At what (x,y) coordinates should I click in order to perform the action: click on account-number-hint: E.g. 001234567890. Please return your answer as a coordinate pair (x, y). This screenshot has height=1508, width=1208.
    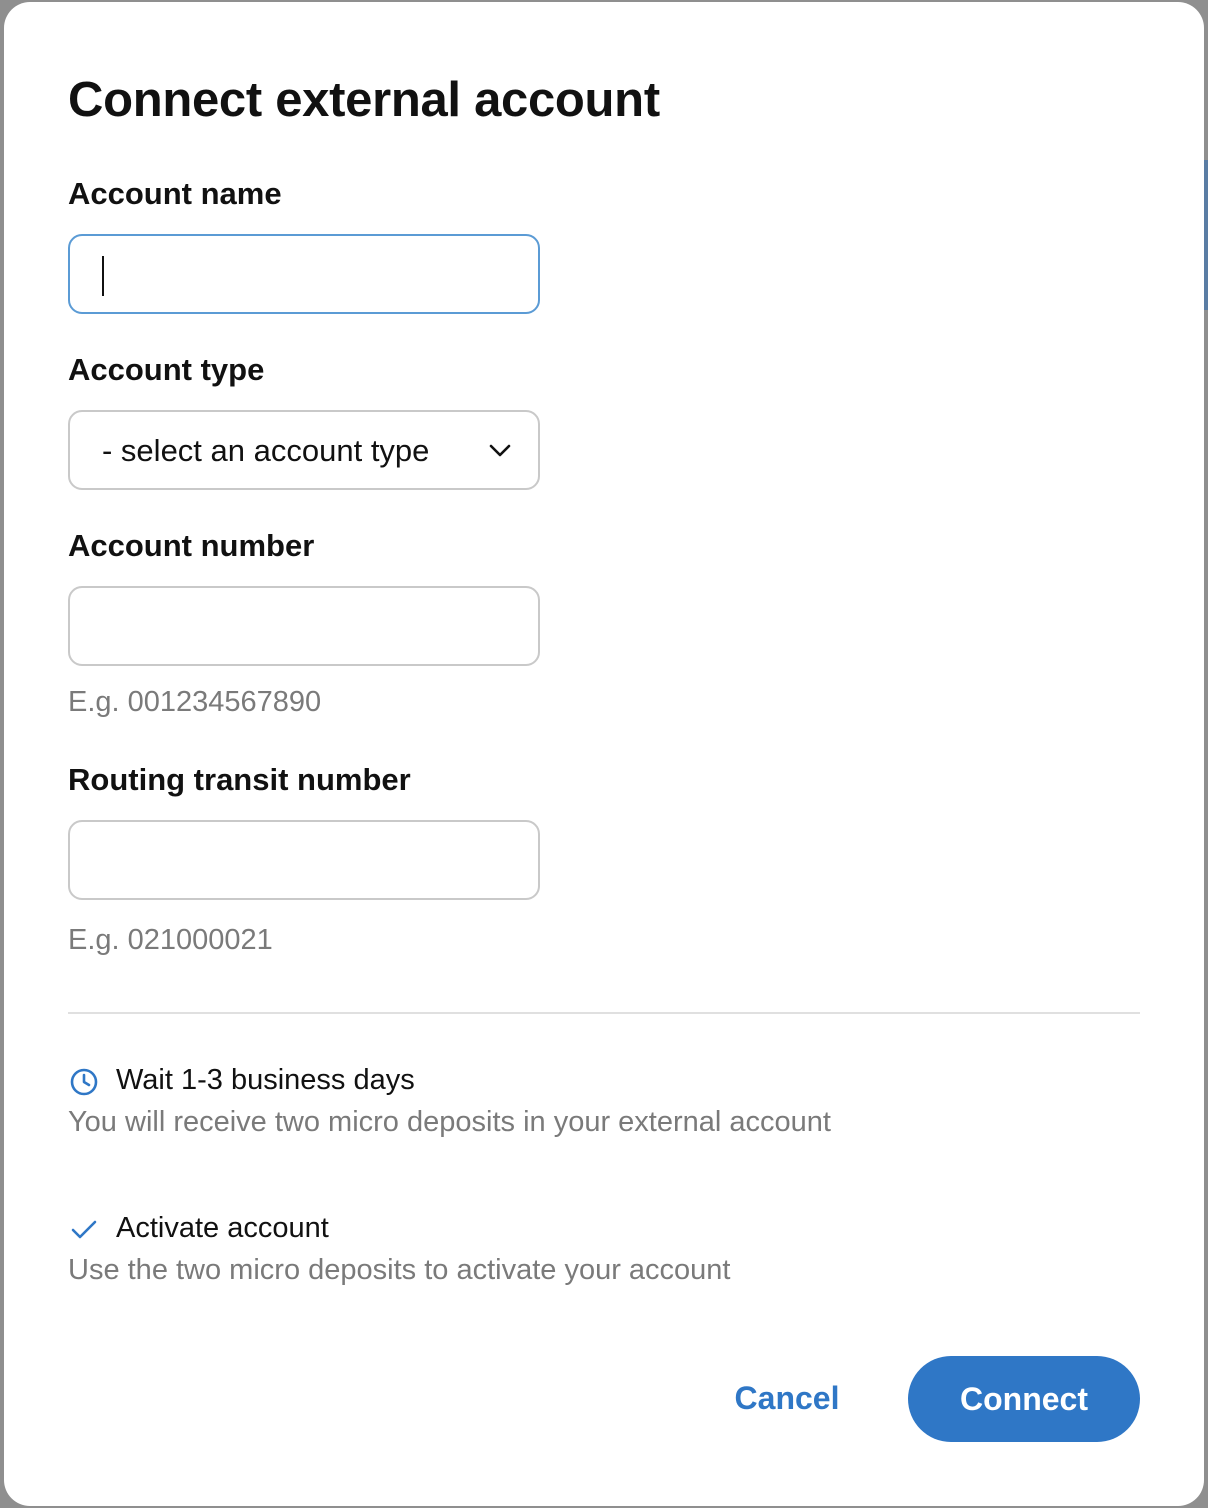
    Looking at the image, I should click on (195, 702).